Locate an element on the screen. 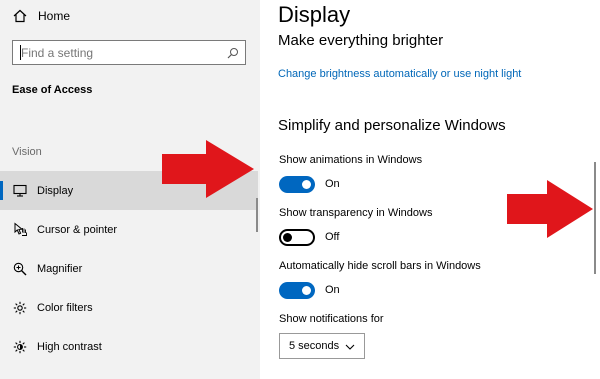 The width and height of the screenshot is (600, 379). home-link: Home is located at coordinates (41, 16).